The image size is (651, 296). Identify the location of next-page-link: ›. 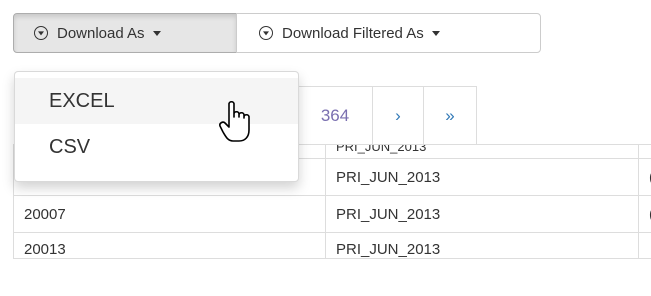
(398, 115).